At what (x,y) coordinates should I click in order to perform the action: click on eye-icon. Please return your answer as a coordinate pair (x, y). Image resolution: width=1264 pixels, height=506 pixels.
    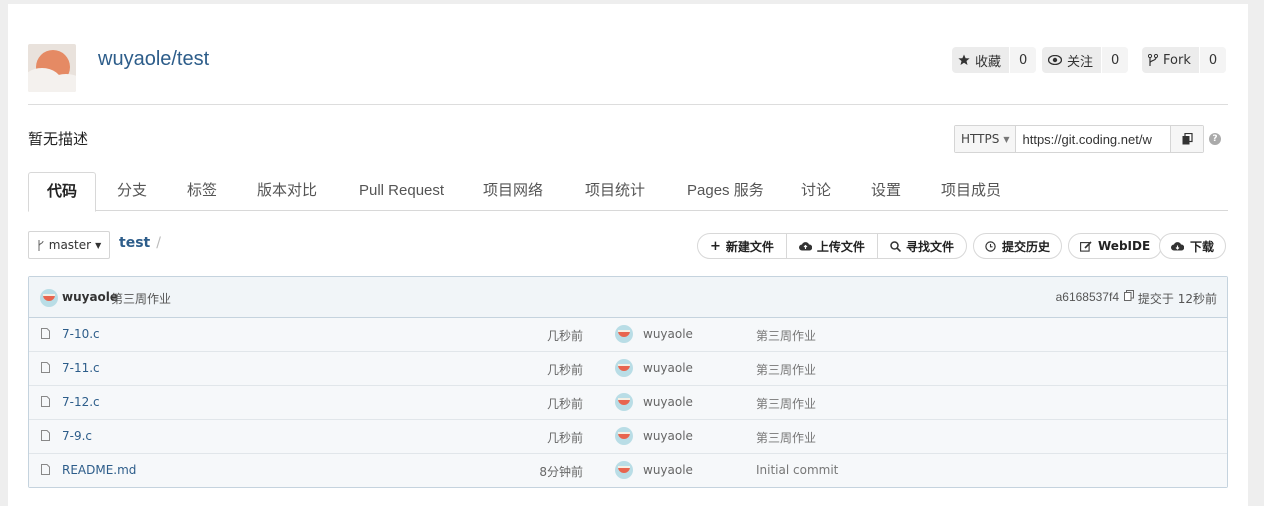
    Looking at the image, I should click on (1055, 60).